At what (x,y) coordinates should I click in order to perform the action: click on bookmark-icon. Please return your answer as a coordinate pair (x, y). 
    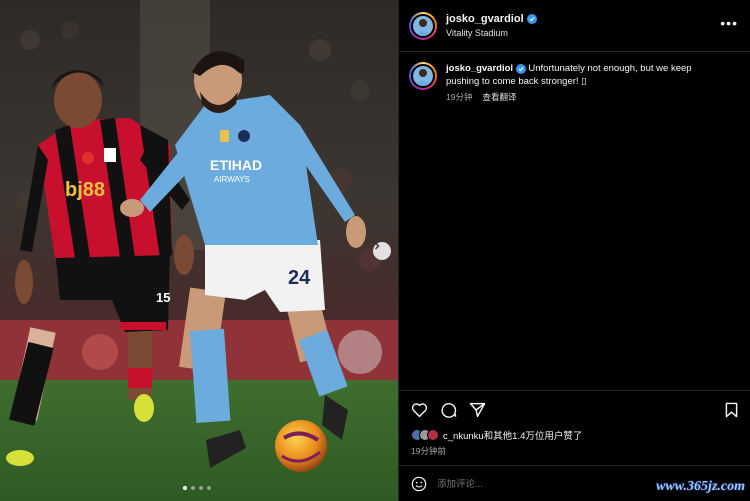
    Looking at the image, I should click on (731, 410).